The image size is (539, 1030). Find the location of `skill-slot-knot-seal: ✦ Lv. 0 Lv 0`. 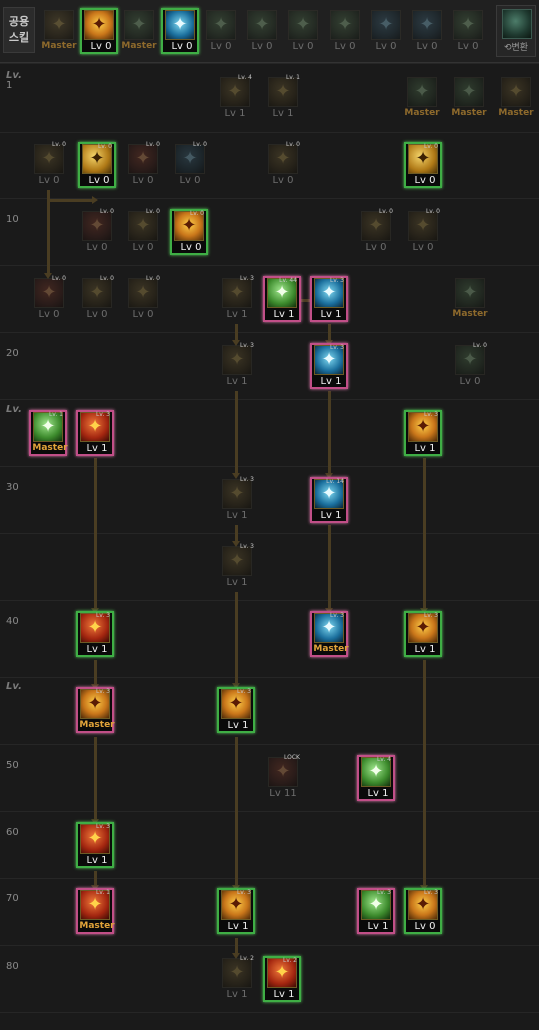

skill-slot-knot-seal: ✦ Lv. 0 Lv 0 is located at coordinates (190, 164).